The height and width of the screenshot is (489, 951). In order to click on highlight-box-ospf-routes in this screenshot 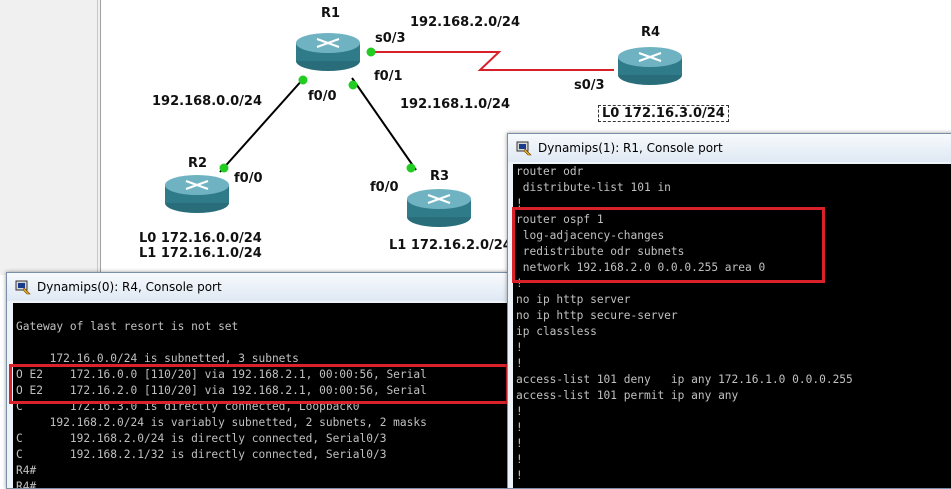, I will do `click(259, 384)`.